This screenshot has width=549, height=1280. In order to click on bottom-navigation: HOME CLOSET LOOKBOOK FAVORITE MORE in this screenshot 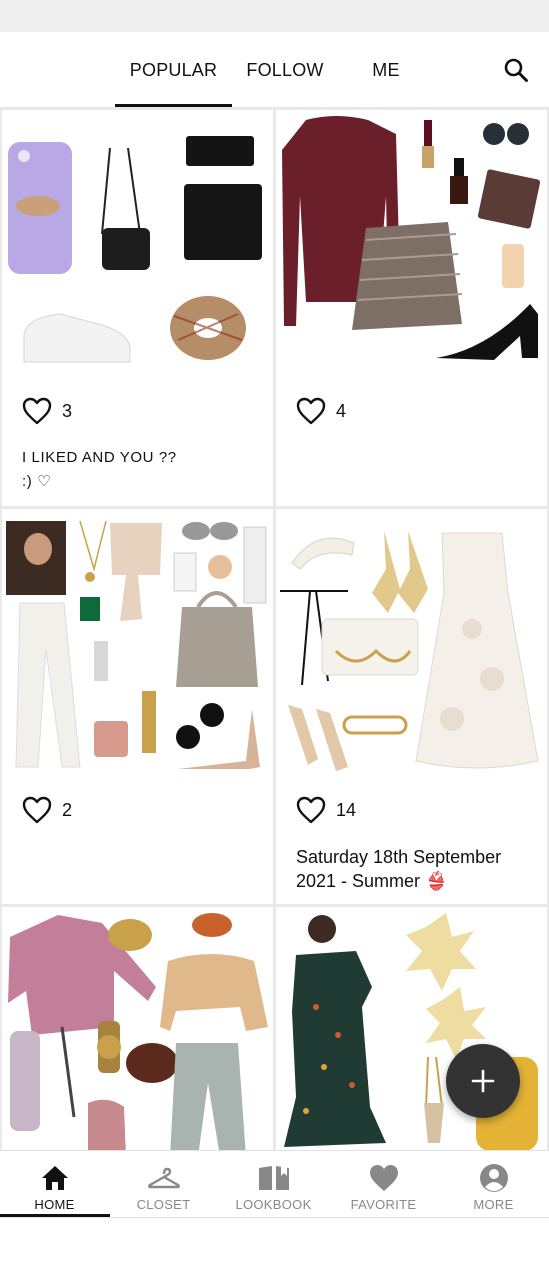, I will do `click(274, 1184)`.